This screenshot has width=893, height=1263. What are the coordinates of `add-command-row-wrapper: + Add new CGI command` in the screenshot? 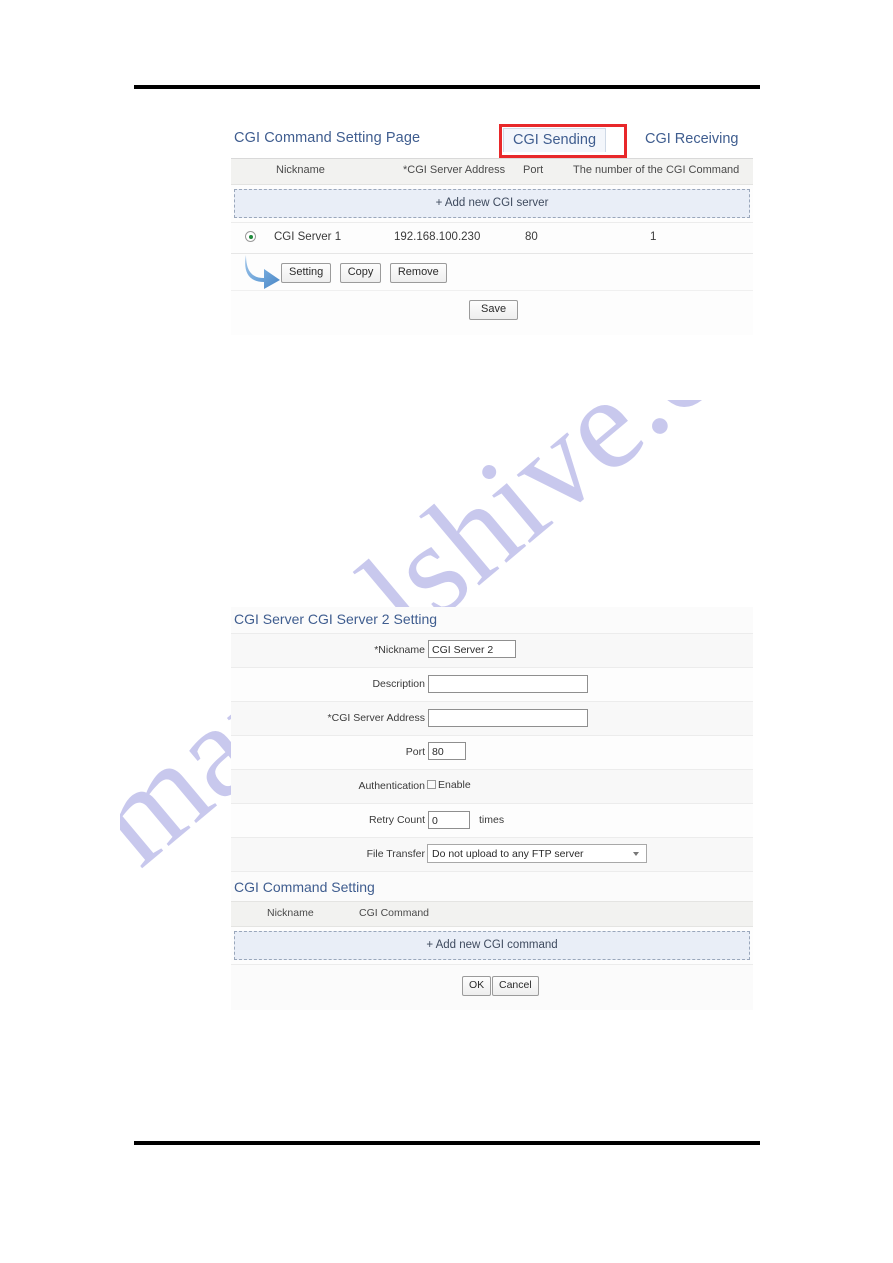 It's located at (492, 946).